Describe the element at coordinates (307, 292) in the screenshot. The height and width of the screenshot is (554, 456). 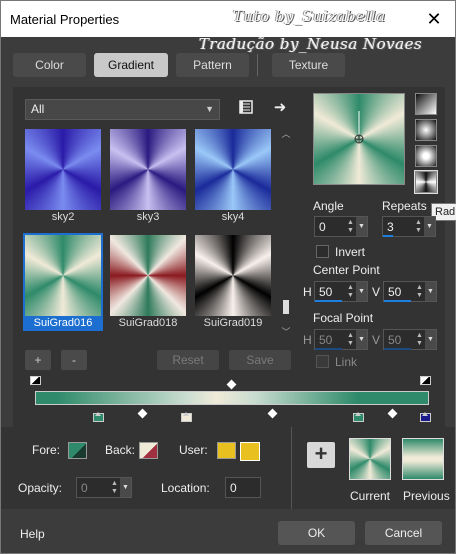
I see `center-h-label: H` at that location.